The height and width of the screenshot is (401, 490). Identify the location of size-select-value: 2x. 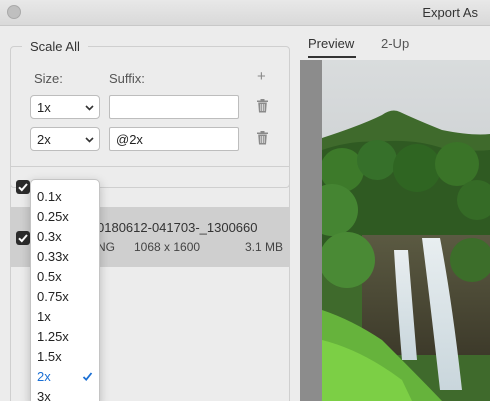
(44, 139).